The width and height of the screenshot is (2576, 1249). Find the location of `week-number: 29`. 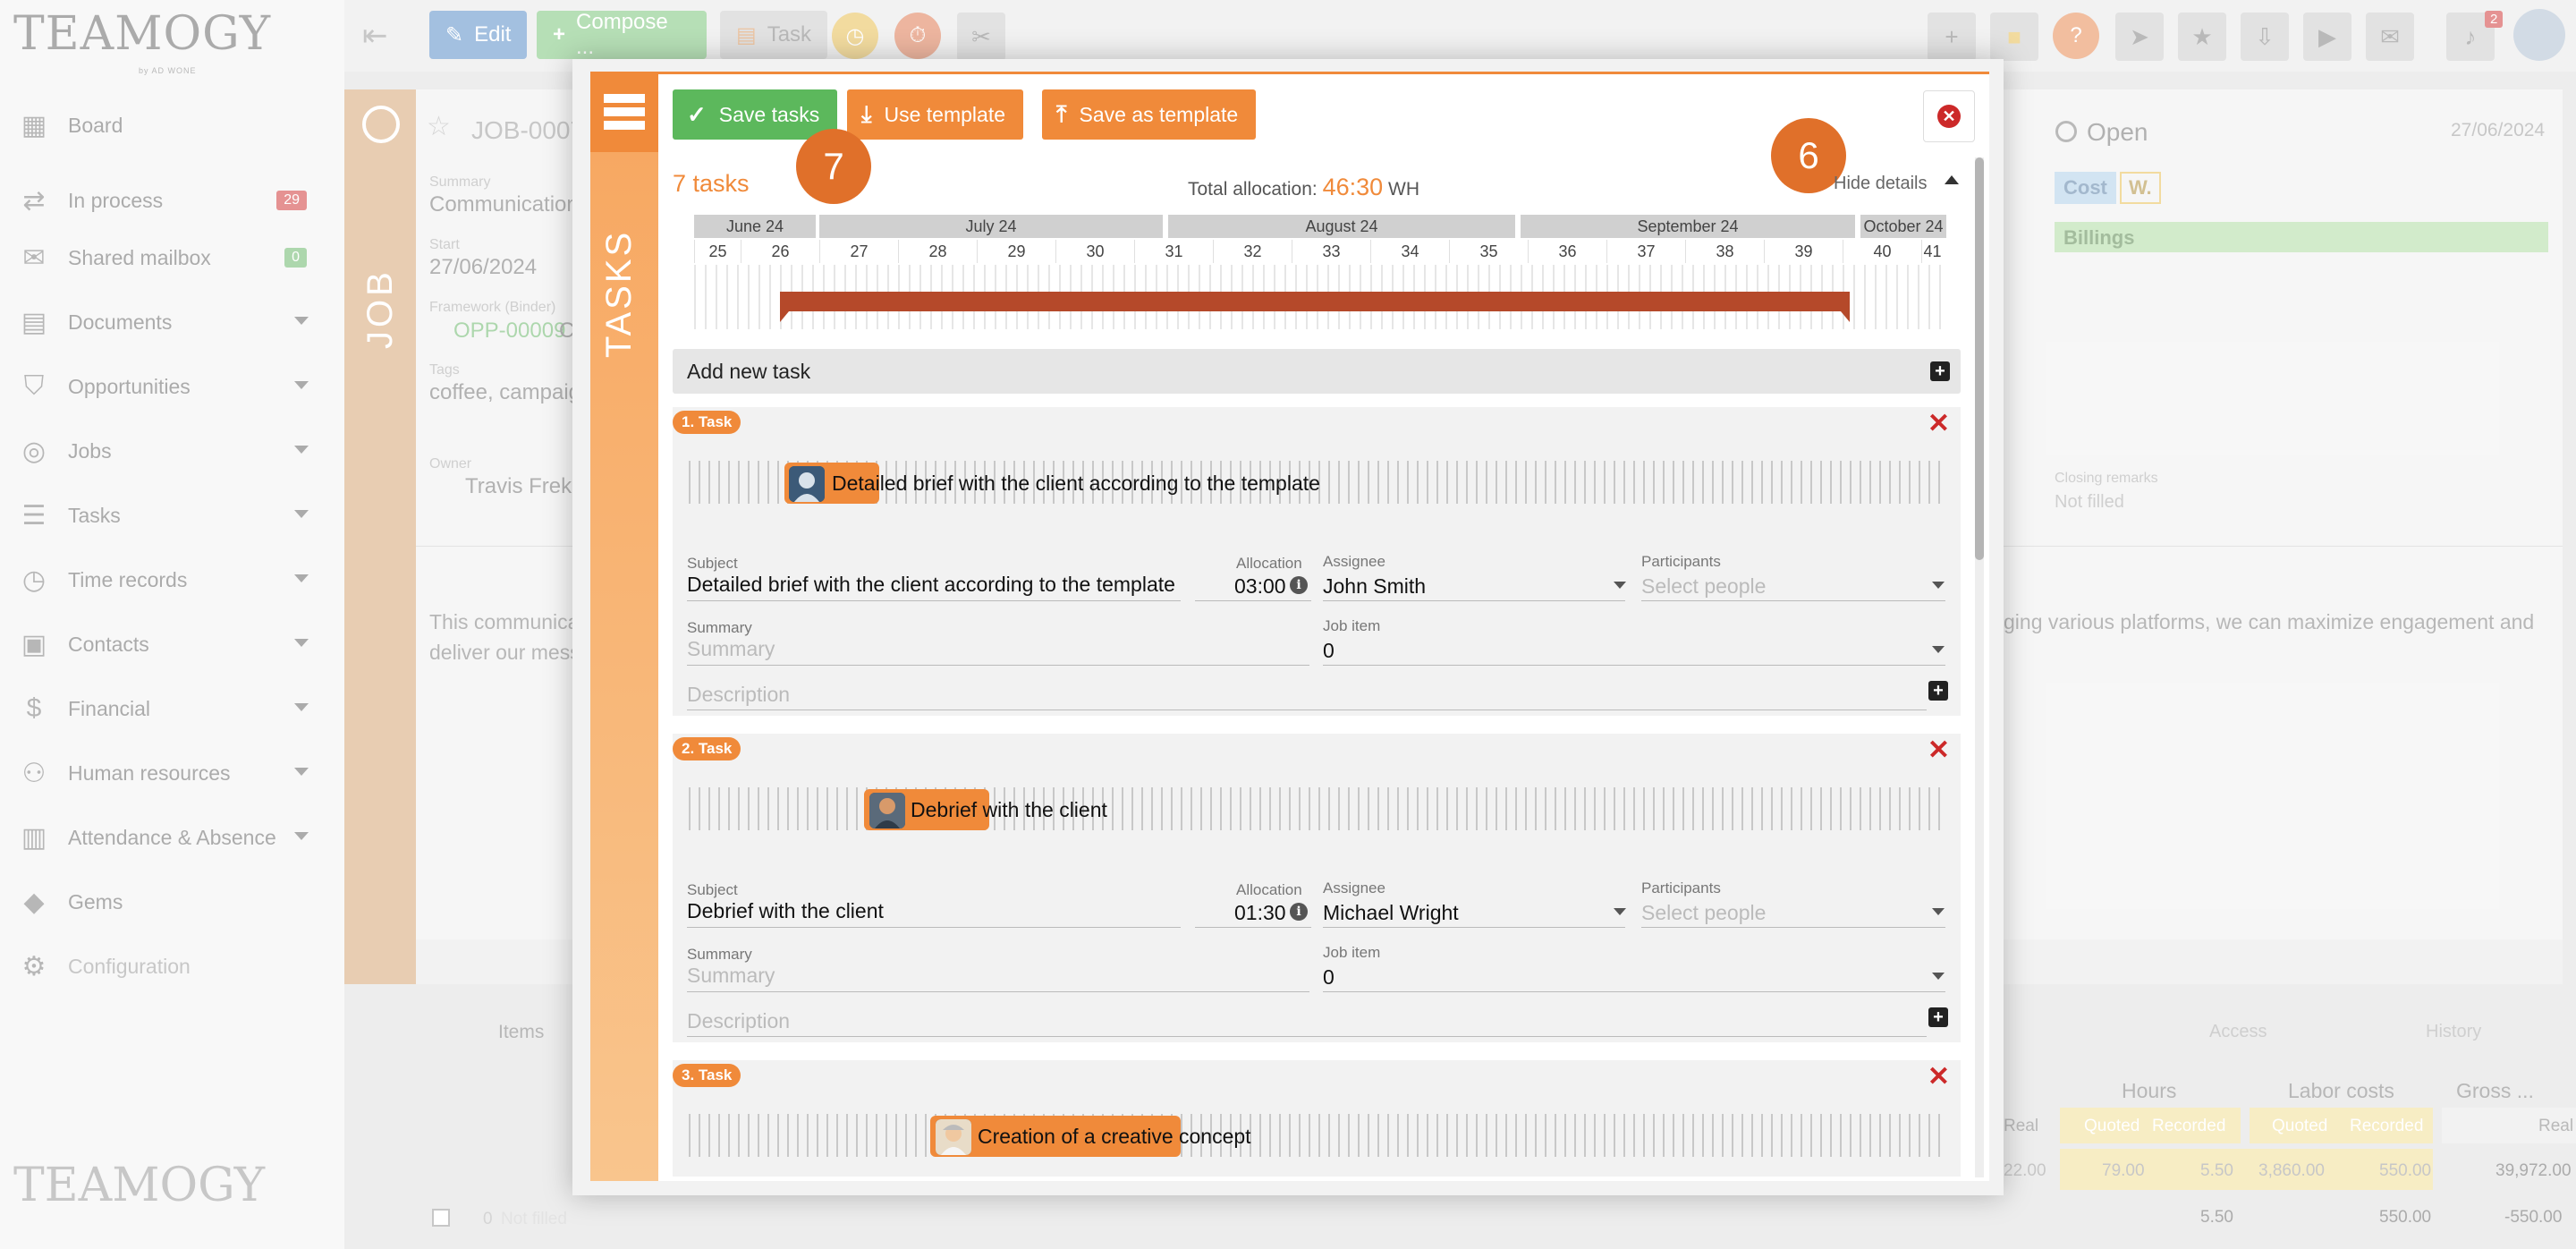

week-number: 29 is located at coordinates (1016, 252).